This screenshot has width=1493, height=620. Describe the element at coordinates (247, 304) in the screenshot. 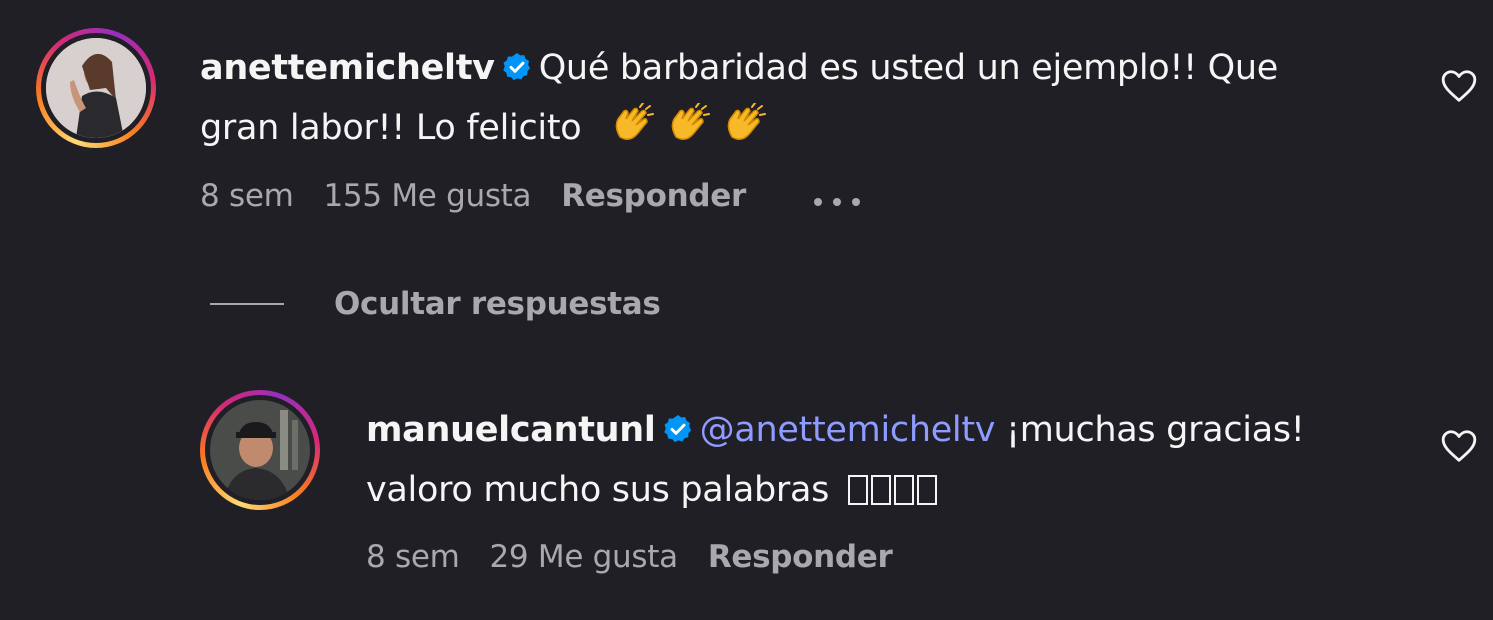

I see `divider-line` at that location.